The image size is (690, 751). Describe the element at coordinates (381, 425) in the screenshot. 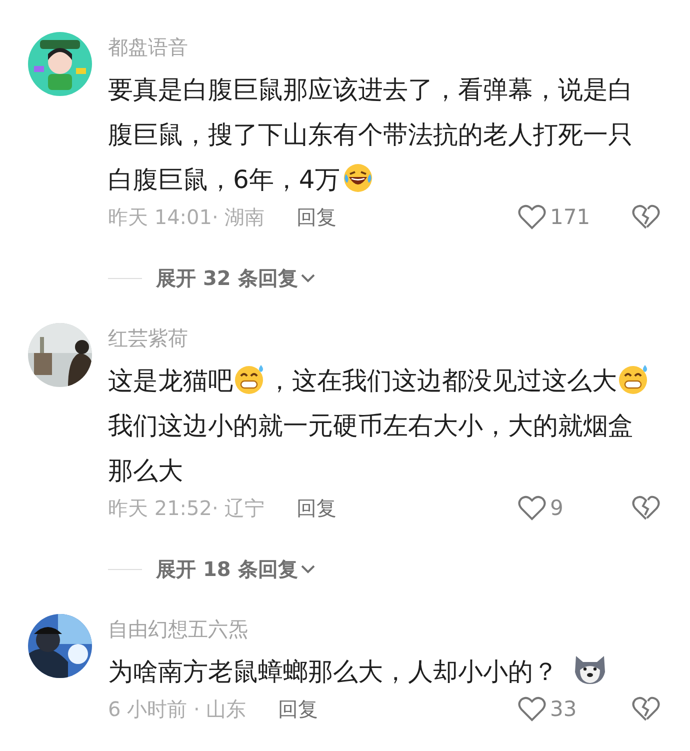

I see `comment-text: 这是龙猫吧 ，这在我们这边都没见过这么大 我们这边小的就一元硬币左右大小，大的就烟盒那么大` at that location.